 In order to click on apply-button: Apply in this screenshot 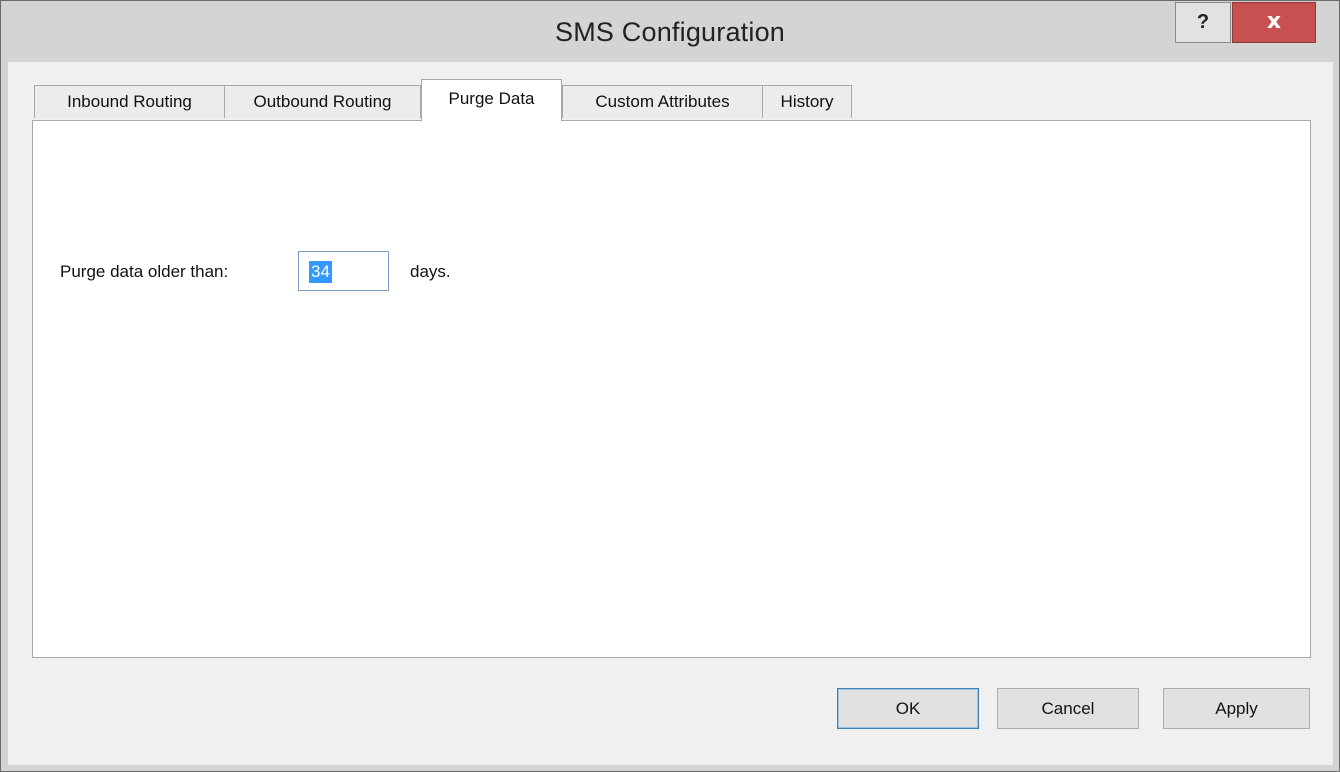, I will do `click(1236, 708)`.